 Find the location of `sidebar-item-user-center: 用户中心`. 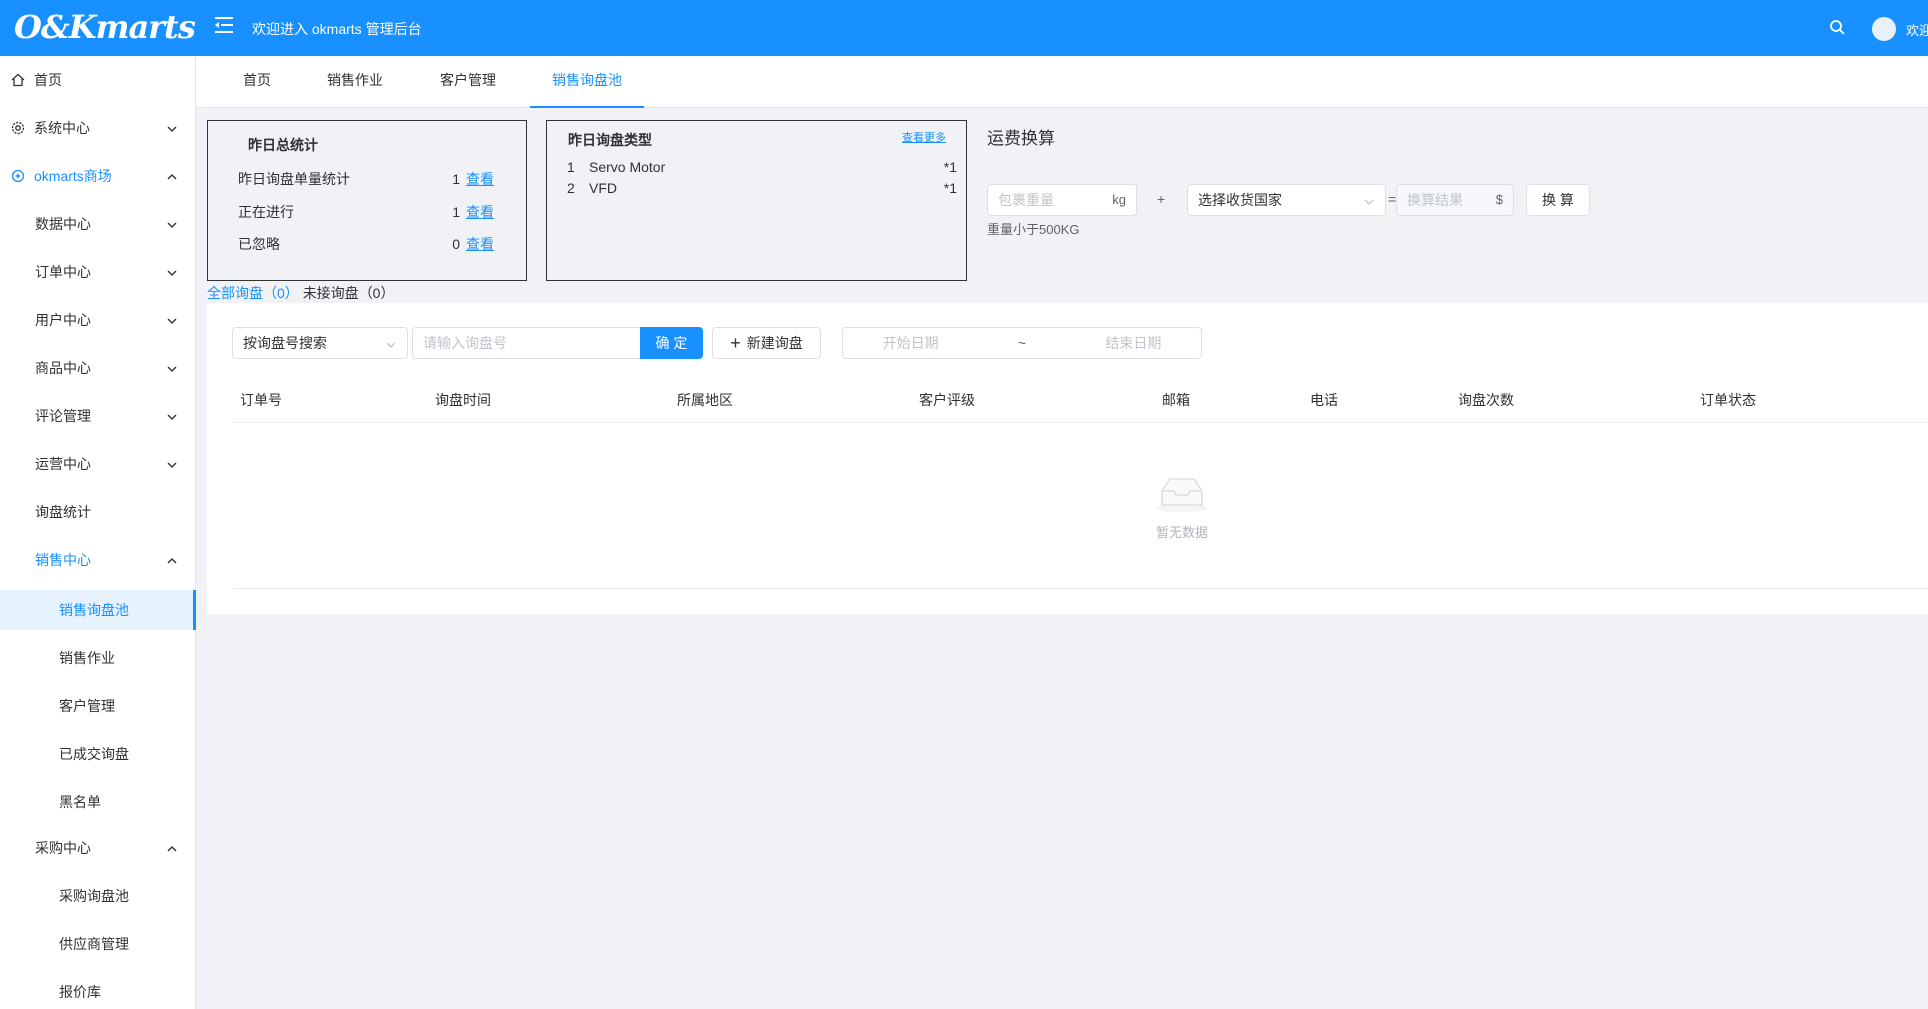

sidebar-item-user-center: 用户中心 is located at coordinates (98, 320).